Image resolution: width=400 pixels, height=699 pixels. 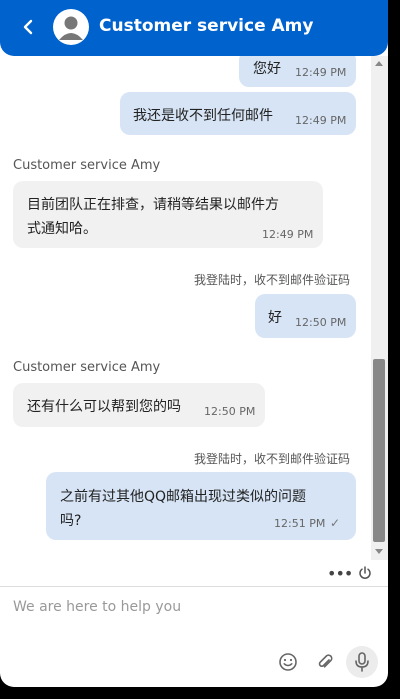 I want to click on chat-header: Customer service Amy, so click(x=194, y=28).